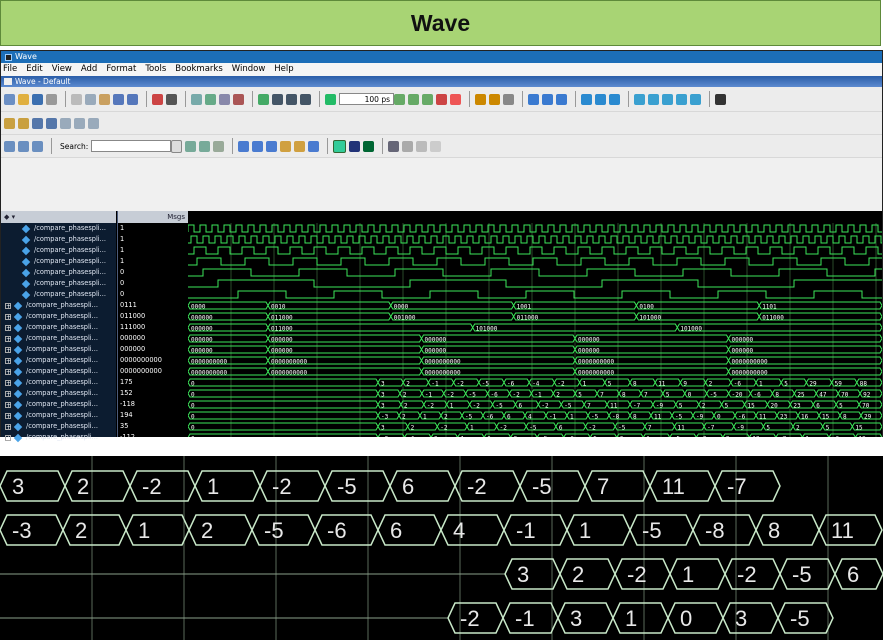  Describe the element at coordinates (51, 99) in the screenshot. I see `print-icon` at that location.